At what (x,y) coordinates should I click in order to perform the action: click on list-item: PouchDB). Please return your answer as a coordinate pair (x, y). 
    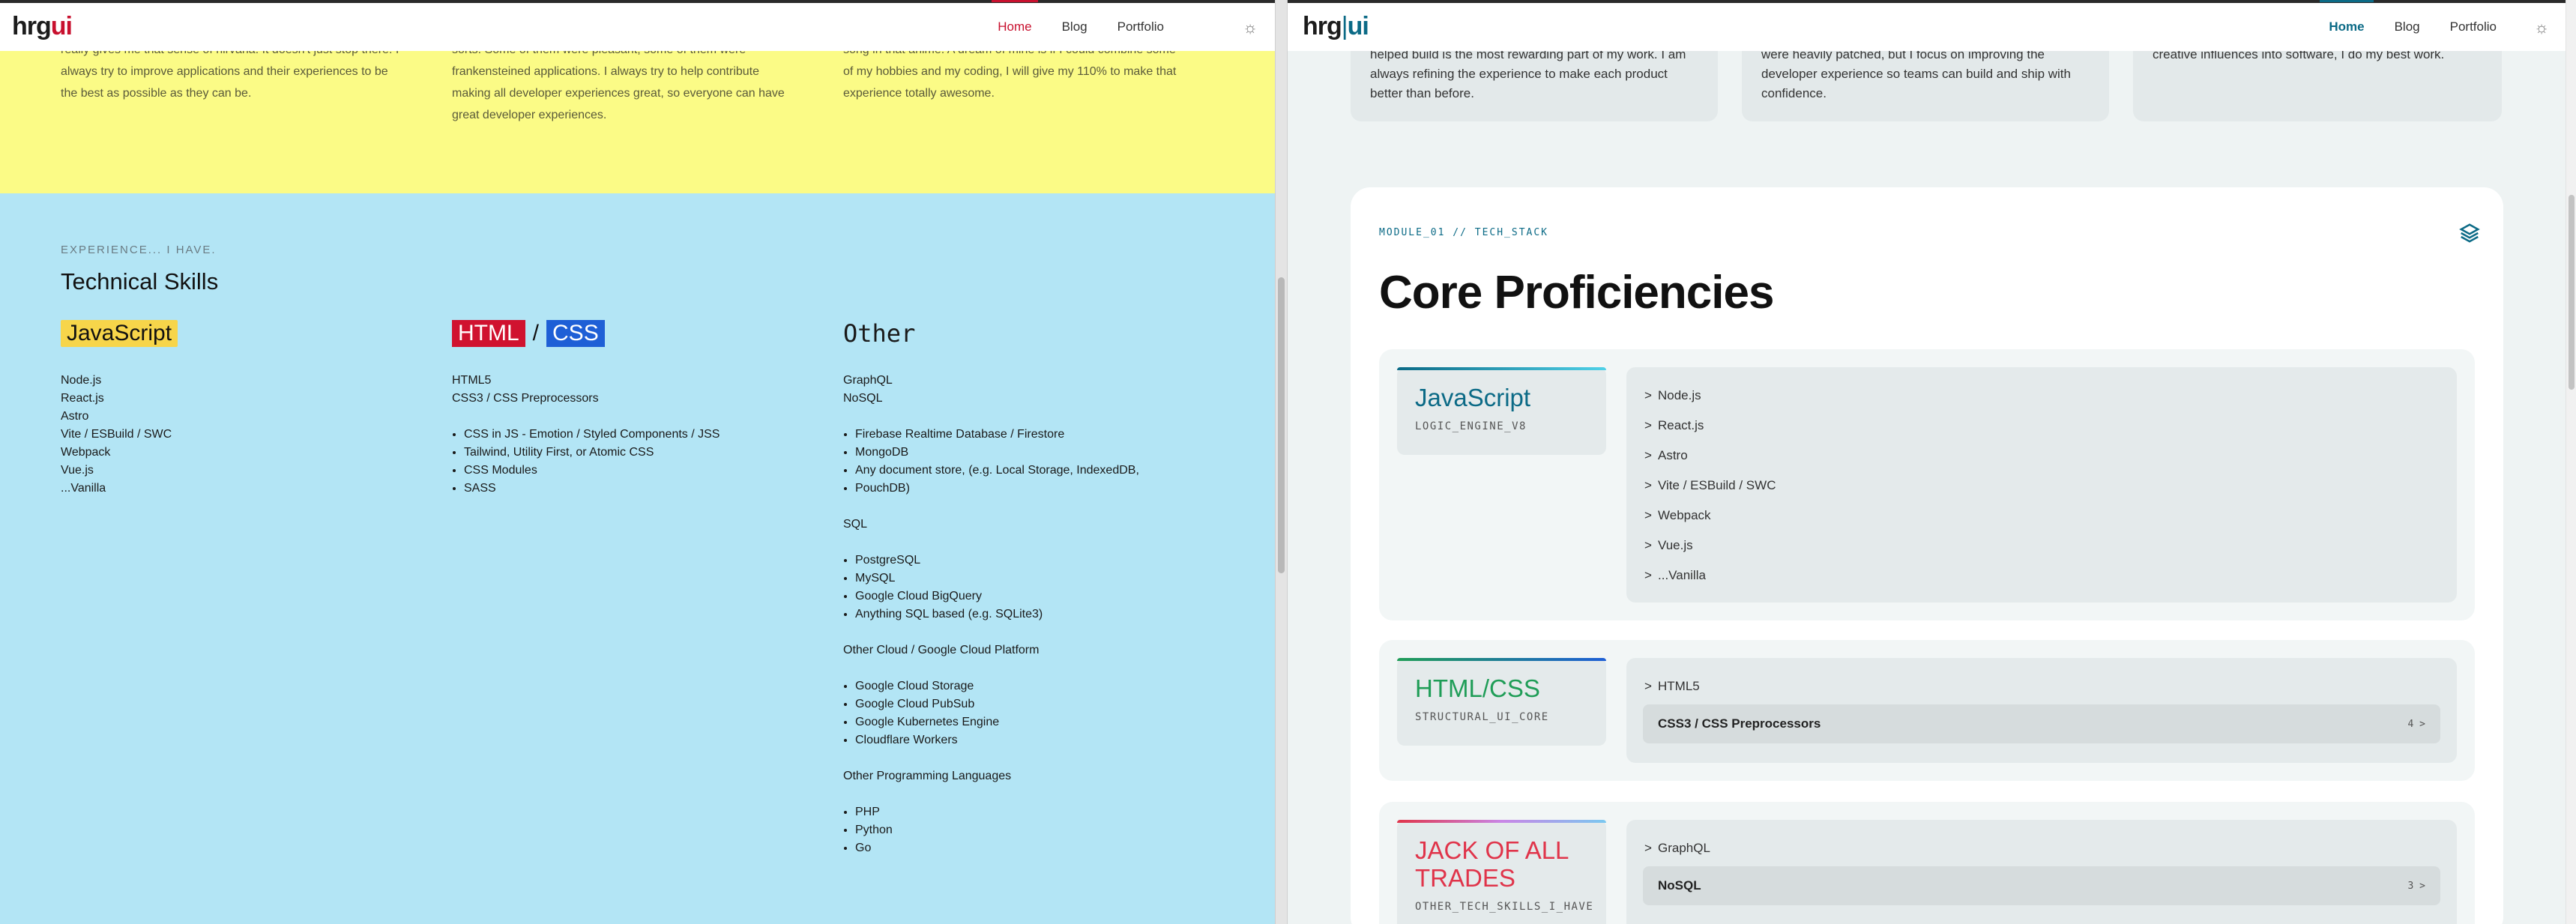
    Looking at the image, I should click on (997, 489).